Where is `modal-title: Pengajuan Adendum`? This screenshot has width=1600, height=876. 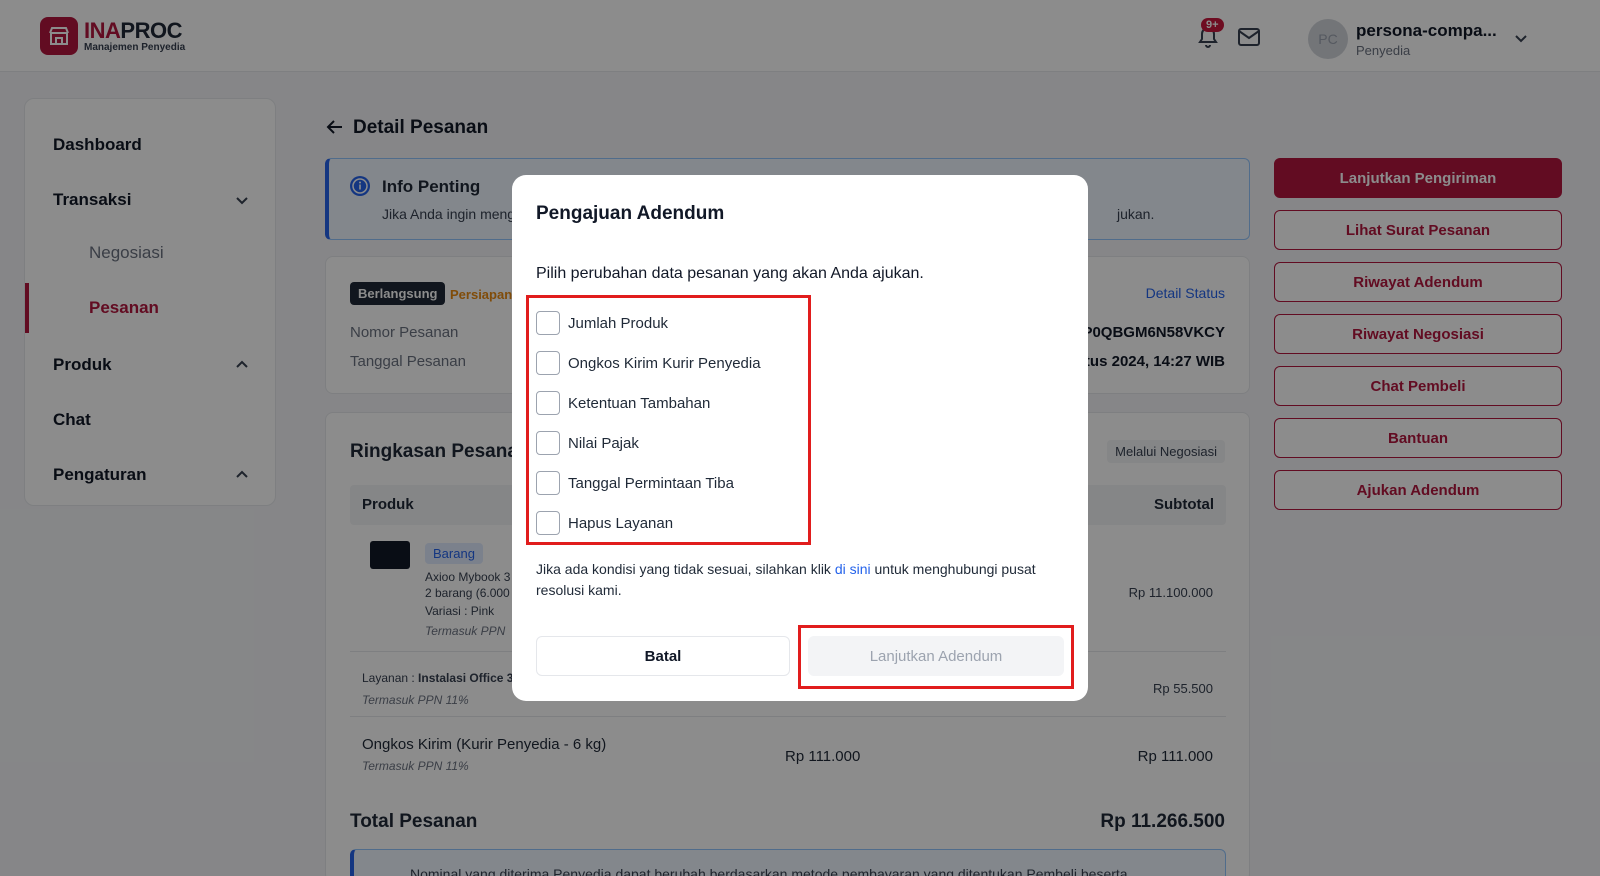 modal-title: Pengajuan Adendum is located at coordinates (630, 213).